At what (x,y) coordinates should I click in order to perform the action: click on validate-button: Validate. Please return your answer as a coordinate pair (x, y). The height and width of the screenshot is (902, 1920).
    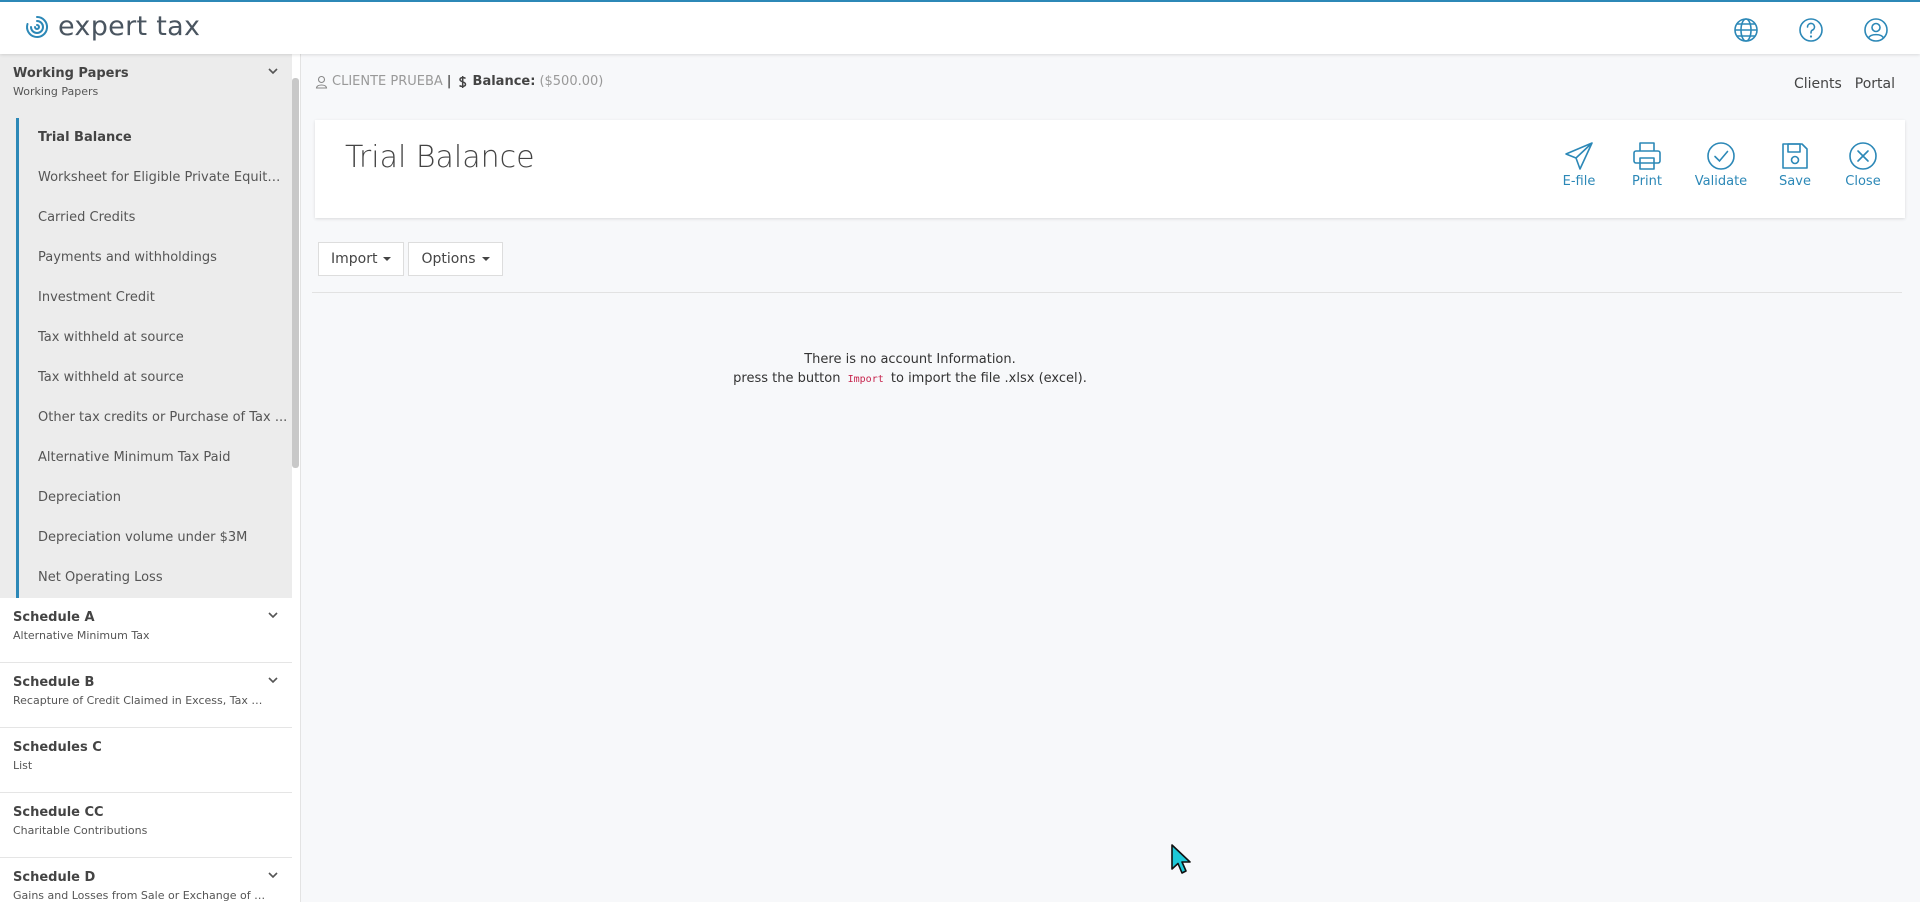
    Looking at the image, I should click on (1721, 164).